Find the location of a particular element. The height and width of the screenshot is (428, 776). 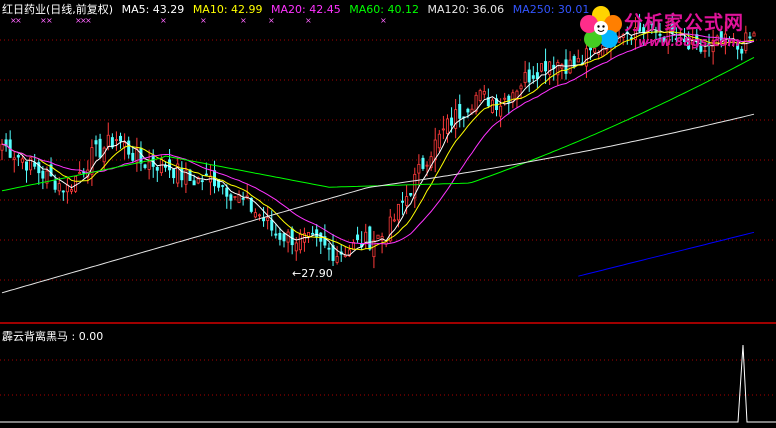

indicator-header: 霹云背离黑马 : 0.00 is located at coordinates (53, 336).